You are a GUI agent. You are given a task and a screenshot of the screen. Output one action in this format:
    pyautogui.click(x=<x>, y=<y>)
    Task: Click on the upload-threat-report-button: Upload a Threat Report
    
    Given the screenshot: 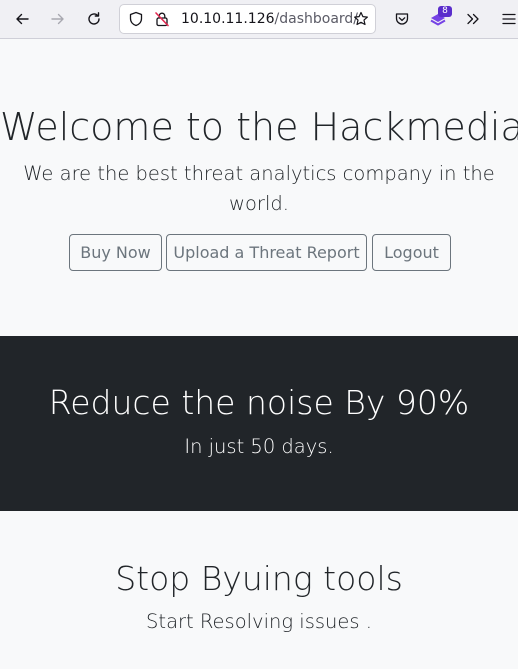 What is the action you would take?
    pyautogui.click(x=266, y=252)
    